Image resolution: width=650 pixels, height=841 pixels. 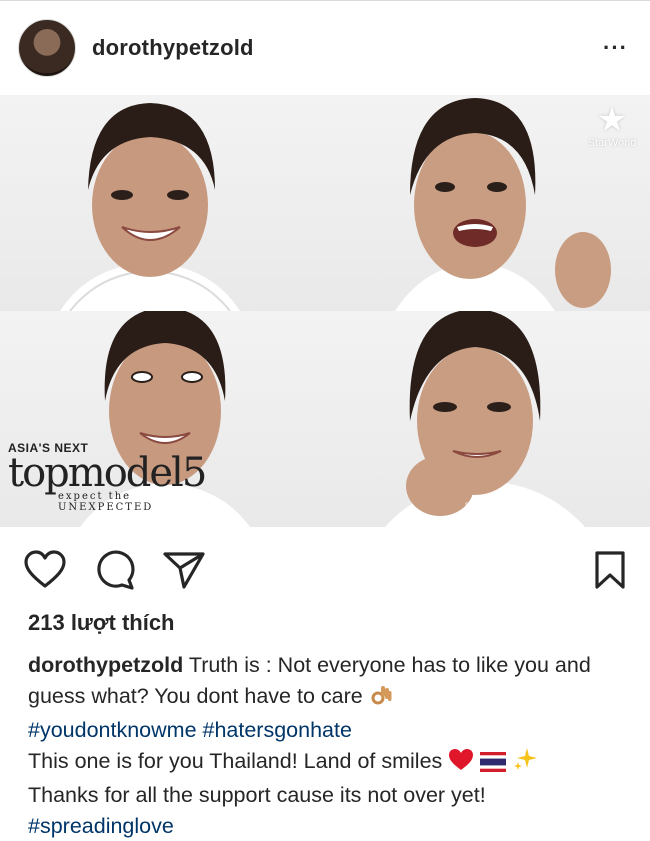 I want to click on photo-panel-top-right: ★ StarWorld, so click(x=487, y=203).